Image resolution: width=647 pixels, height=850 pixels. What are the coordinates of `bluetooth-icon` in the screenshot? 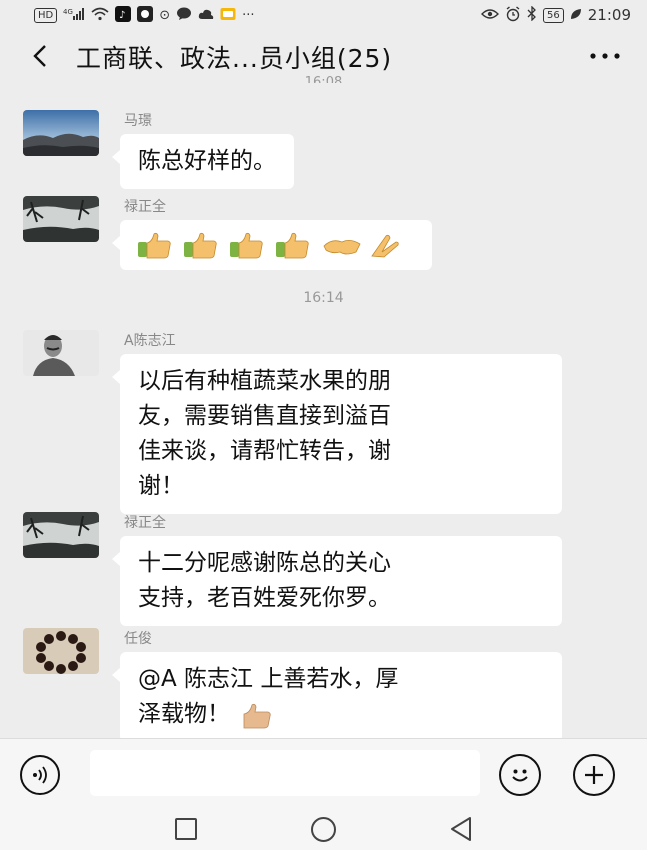 It's located at (532, 14).